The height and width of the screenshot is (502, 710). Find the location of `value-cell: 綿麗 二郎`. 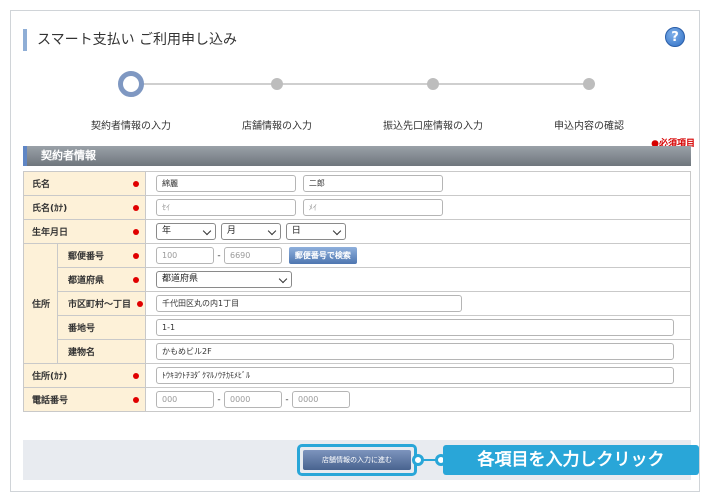

value-cell: 綿麗 二郎 is located at coordinates (418, 183).